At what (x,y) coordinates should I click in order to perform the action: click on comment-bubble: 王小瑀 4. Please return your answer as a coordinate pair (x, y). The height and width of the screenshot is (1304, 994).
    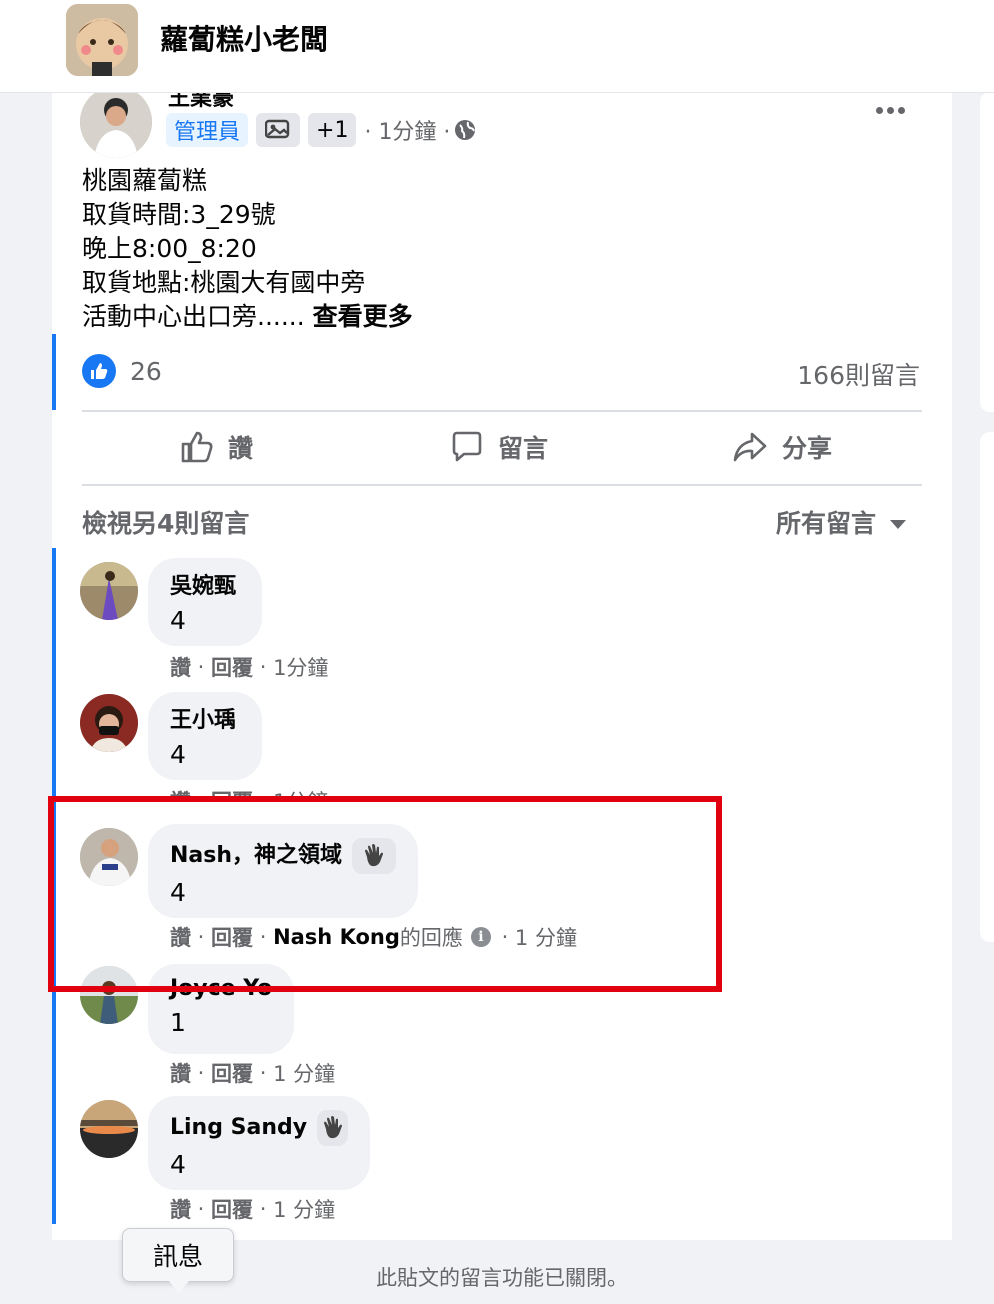
    Looking at the image, I should click on (205, 736).